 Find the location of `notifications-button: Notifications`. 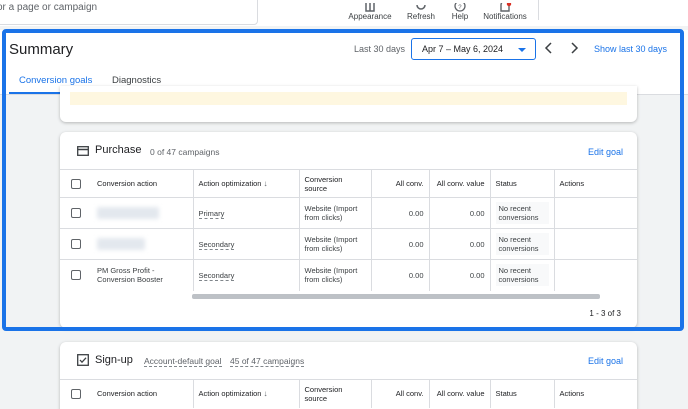

notifications-button: Notifications is located at coordinates (505, 11).